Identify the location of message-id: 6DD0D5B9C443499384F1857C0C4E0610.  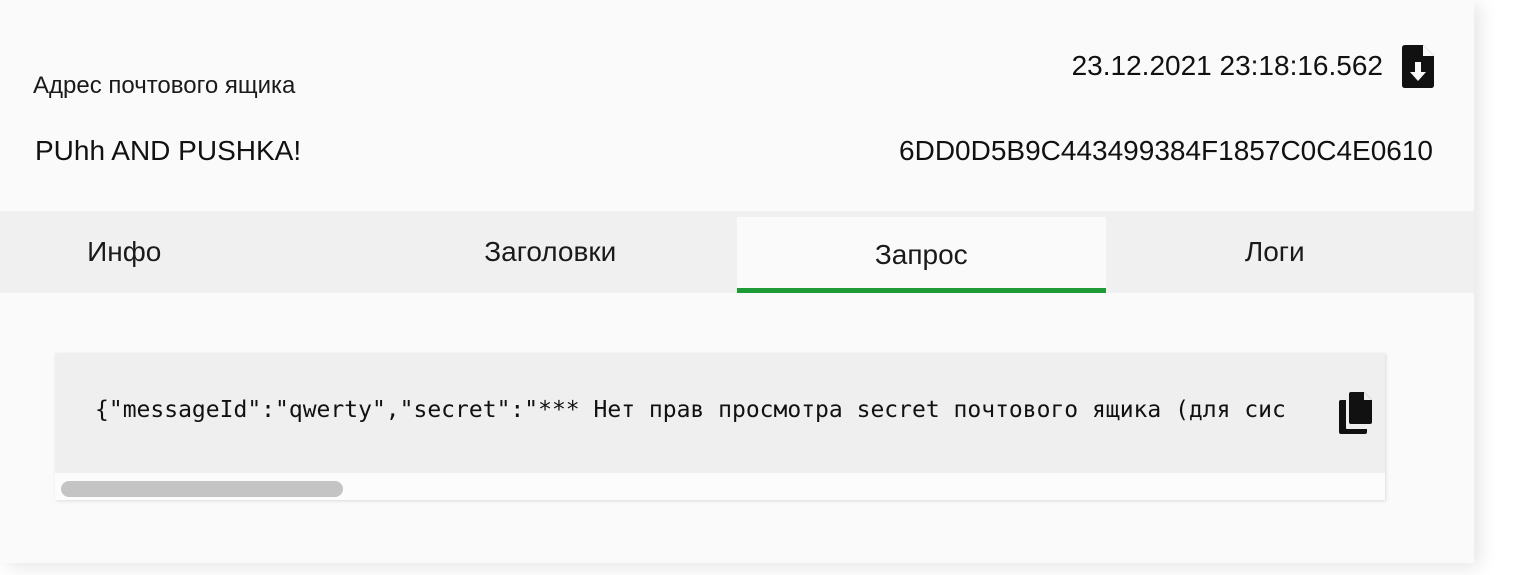
(1166, 150).